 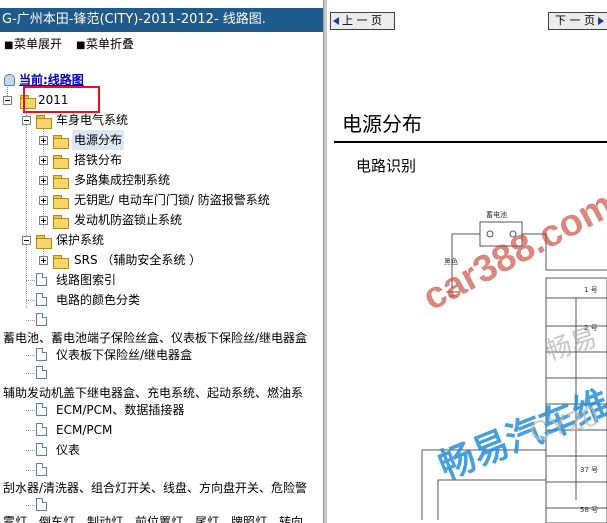 I want to click on window-title: G-广州本田-锋范(CITY)-2011-2012- 线路图., so click(x=161, y=20).